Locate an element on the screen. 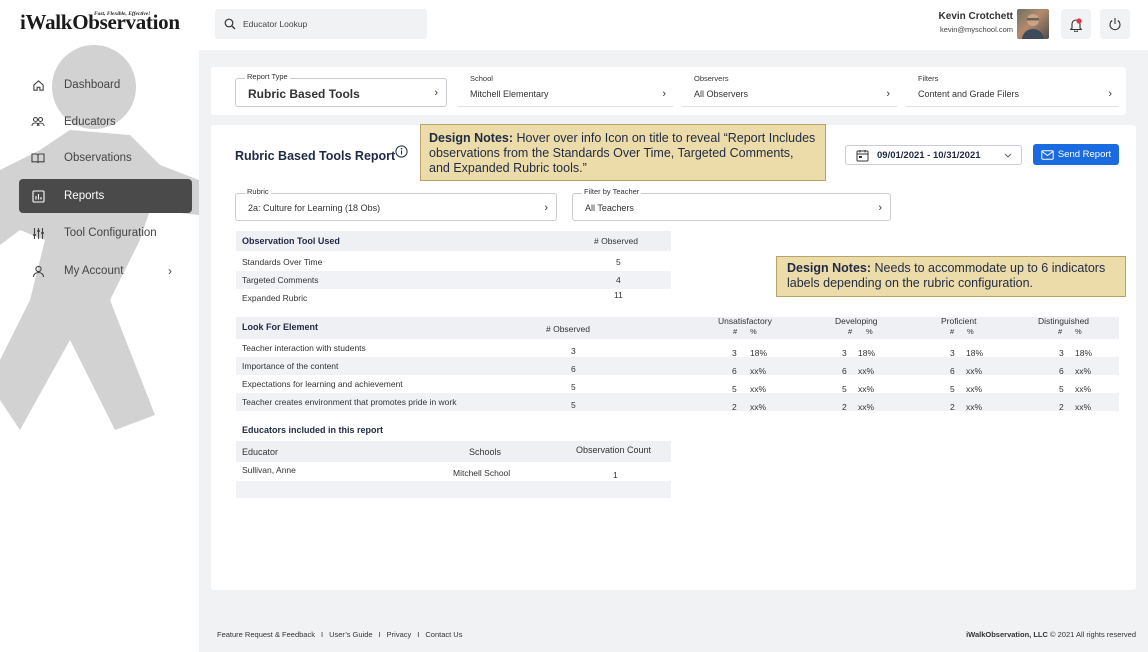 Image resolution: width=1148 pixels, height=652 pixels. look-observed: 6 is located at coordinates (573, 369).